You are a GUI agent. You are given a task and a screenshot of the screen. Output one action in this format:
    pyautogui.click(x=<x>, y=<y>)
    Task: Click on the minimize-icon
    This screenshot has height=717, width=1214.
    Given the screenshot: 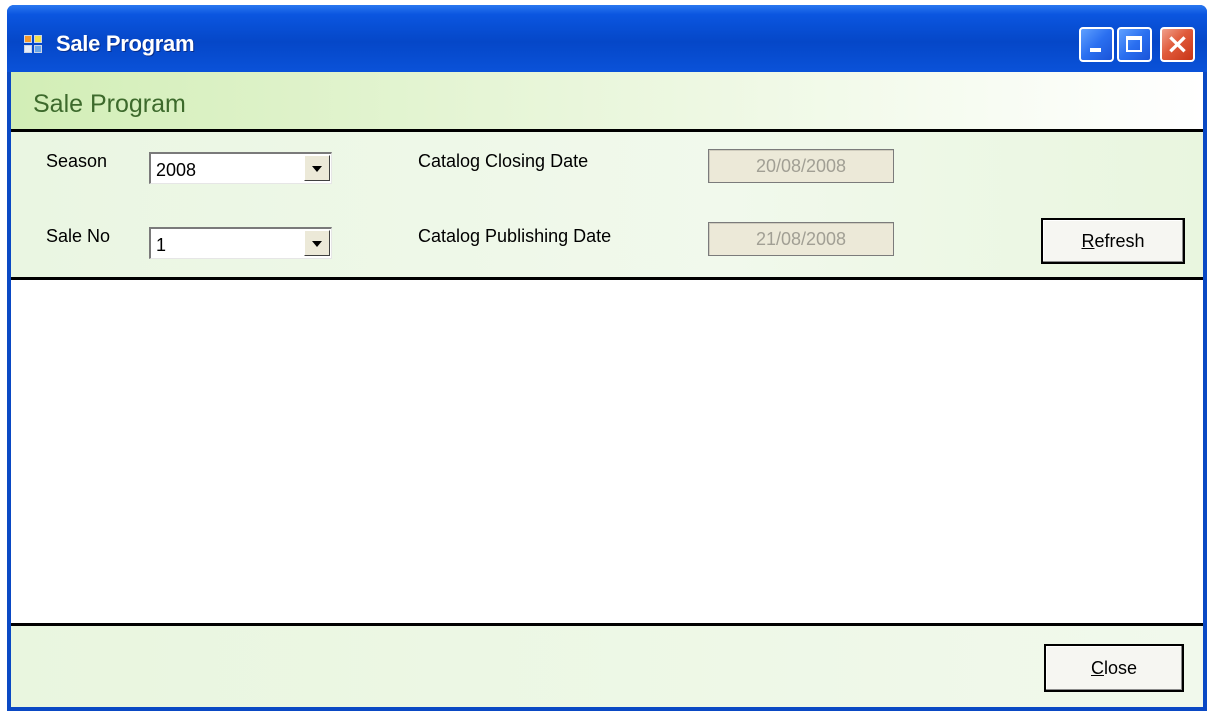 What is the action you would take?
    pyautogui.click(x=1095, y=50)
    